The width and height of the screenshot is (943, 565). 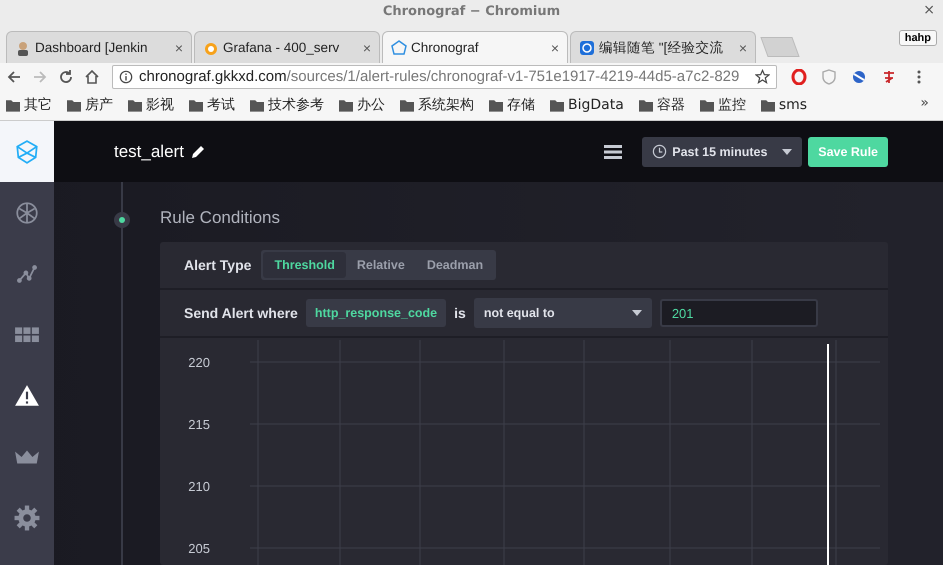 I want to click on alert-type-tab: Threshold, so click(x=304, y=265).